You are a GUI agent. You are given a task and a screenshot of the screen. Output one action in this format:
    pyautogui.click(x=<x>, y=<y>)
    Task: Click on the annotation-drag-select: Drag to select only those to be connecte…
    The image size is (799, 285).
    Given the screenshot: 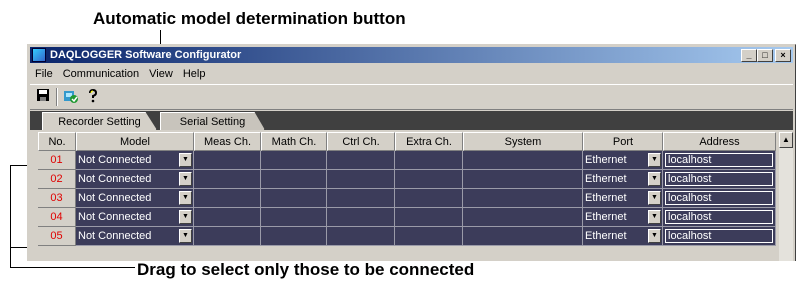 What is the action you would take?
    pyautogui.click(x=306, y=269)
    